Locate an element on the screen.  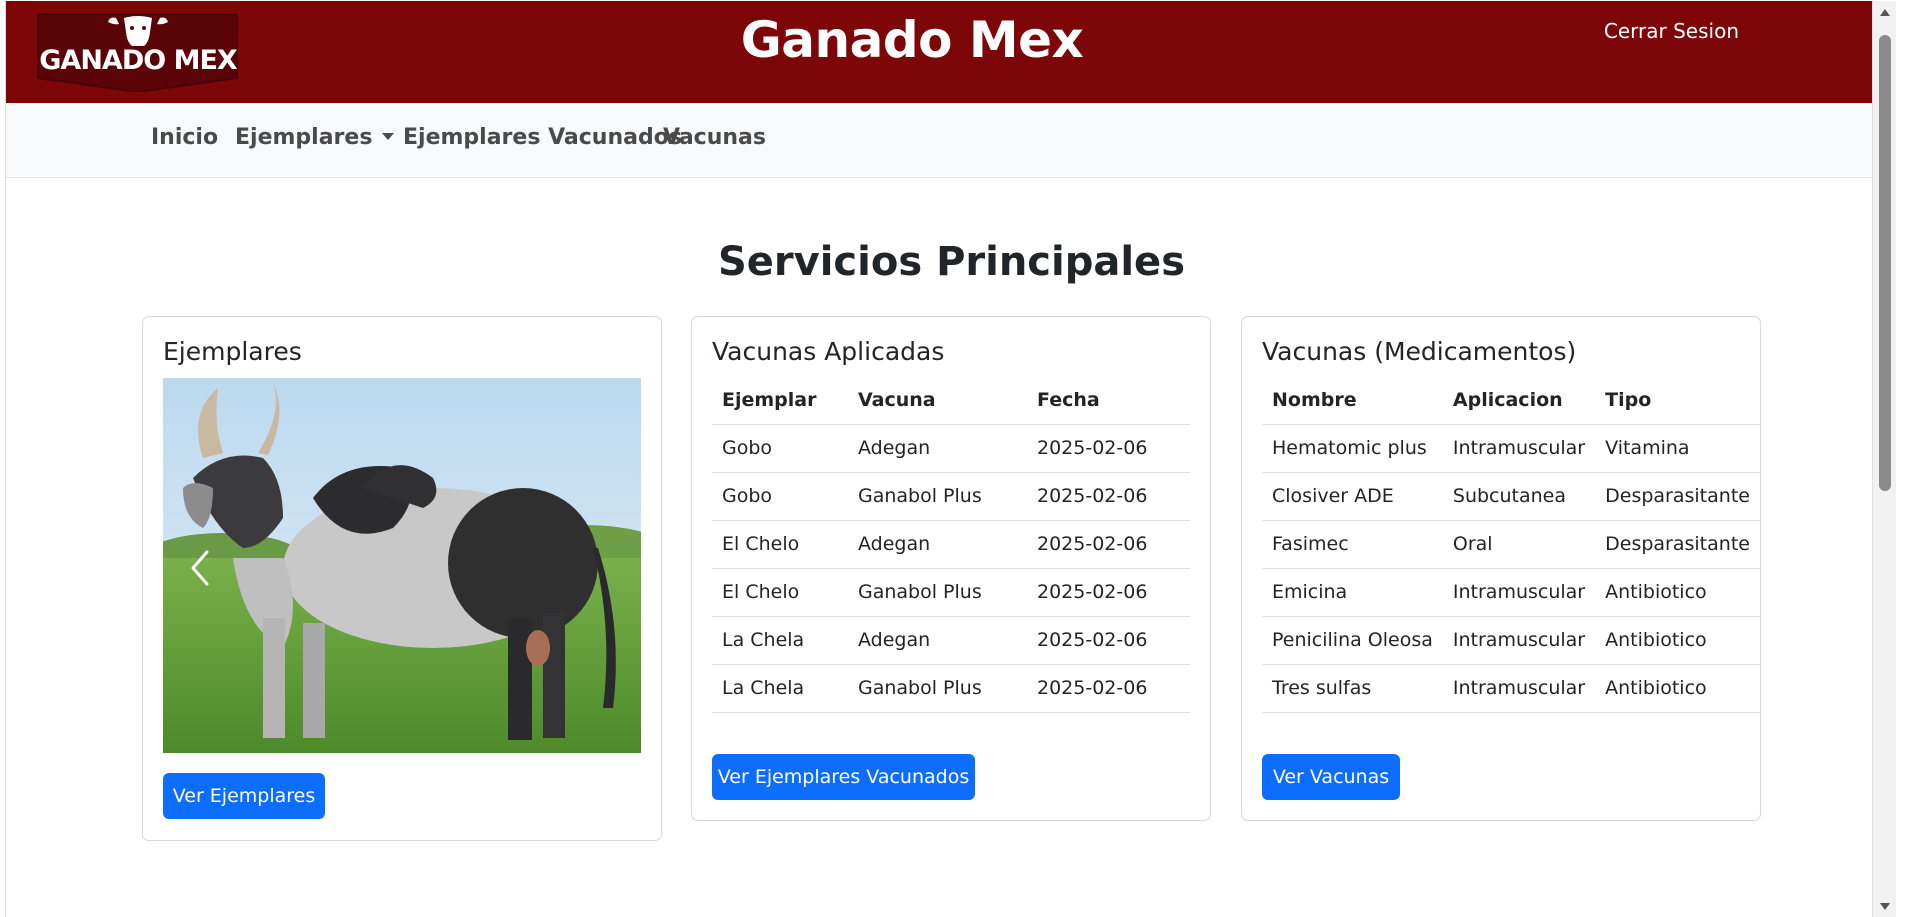
table-cell: Fasimec is located at coordinates (1352, 544).